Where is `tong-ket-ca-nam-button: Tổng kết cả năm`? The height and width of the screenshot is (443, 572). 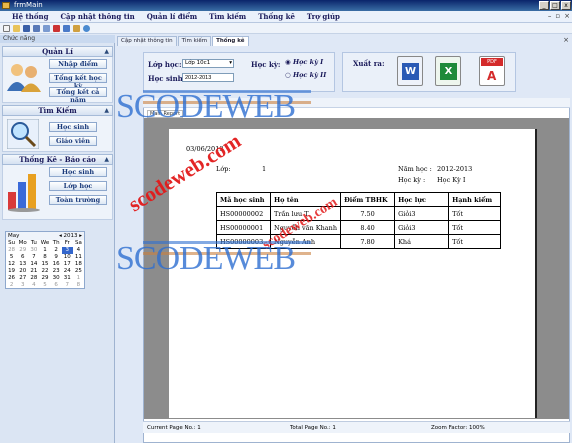
tong-ket-ca-nam-button: Tổng kết cả năm is located at coordinates (78, 95).